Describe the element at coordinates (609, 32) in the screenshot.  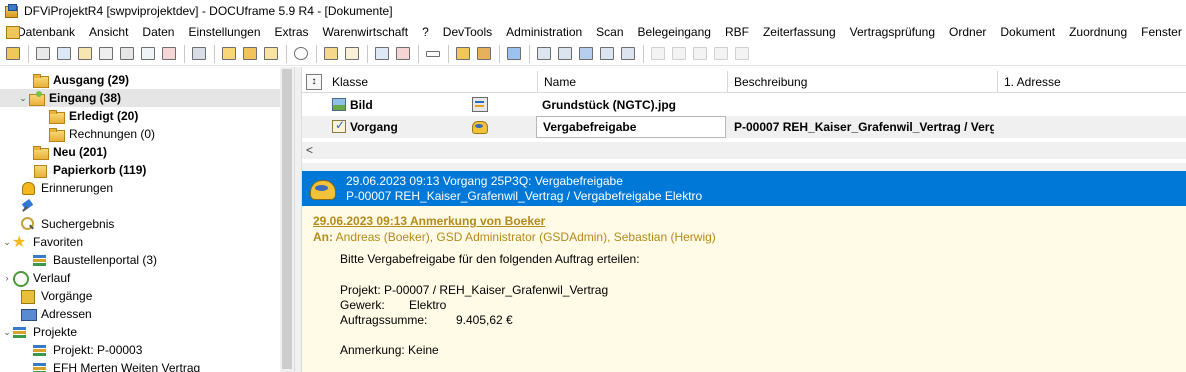
I see `menu-scan: Scan` at that location.